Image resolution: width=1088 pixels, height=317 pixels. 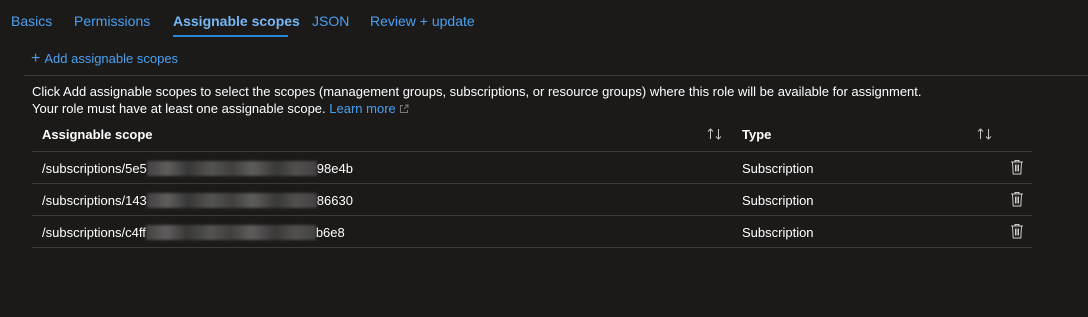 What do you see at coordinates (532, 135) in the screenshot?
I see `table-header: Assignable scope Type` at bounding box center [532, 135].